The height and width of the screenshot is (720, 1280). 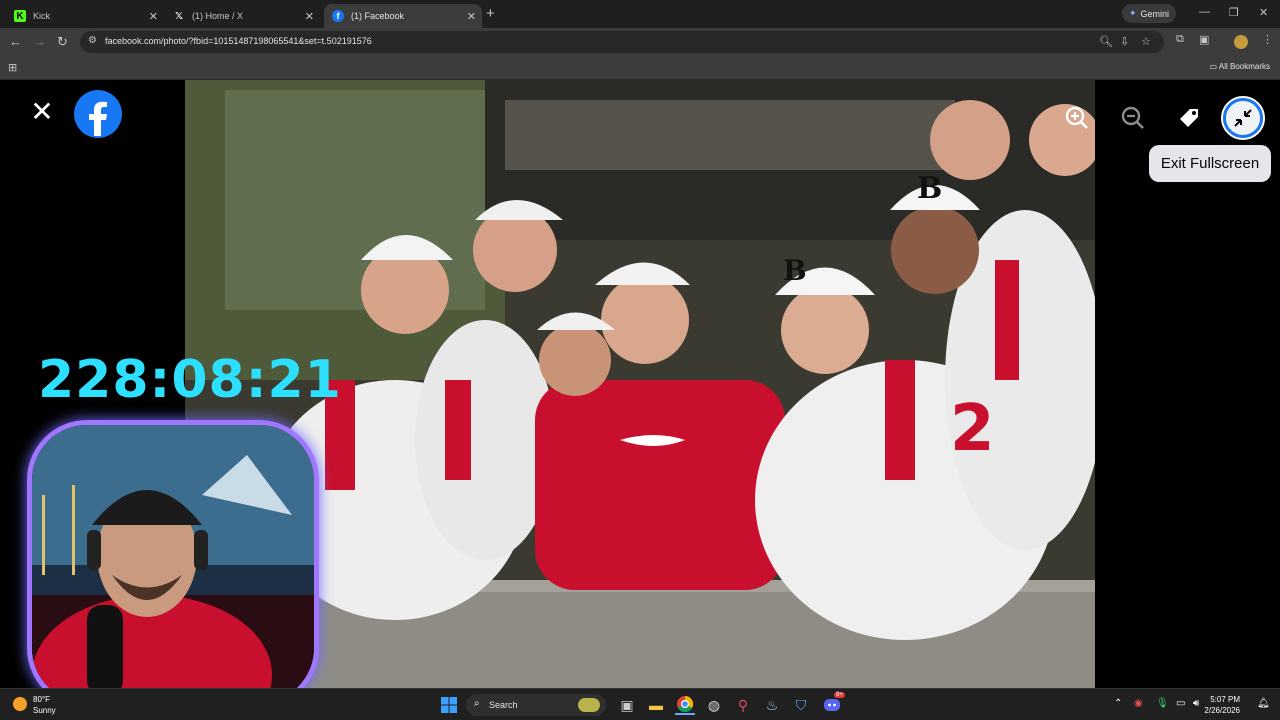 What do you see at coordinates (685, 705) in the screenshot?
I see `chrome-icon` at bounding box center [685, 705].